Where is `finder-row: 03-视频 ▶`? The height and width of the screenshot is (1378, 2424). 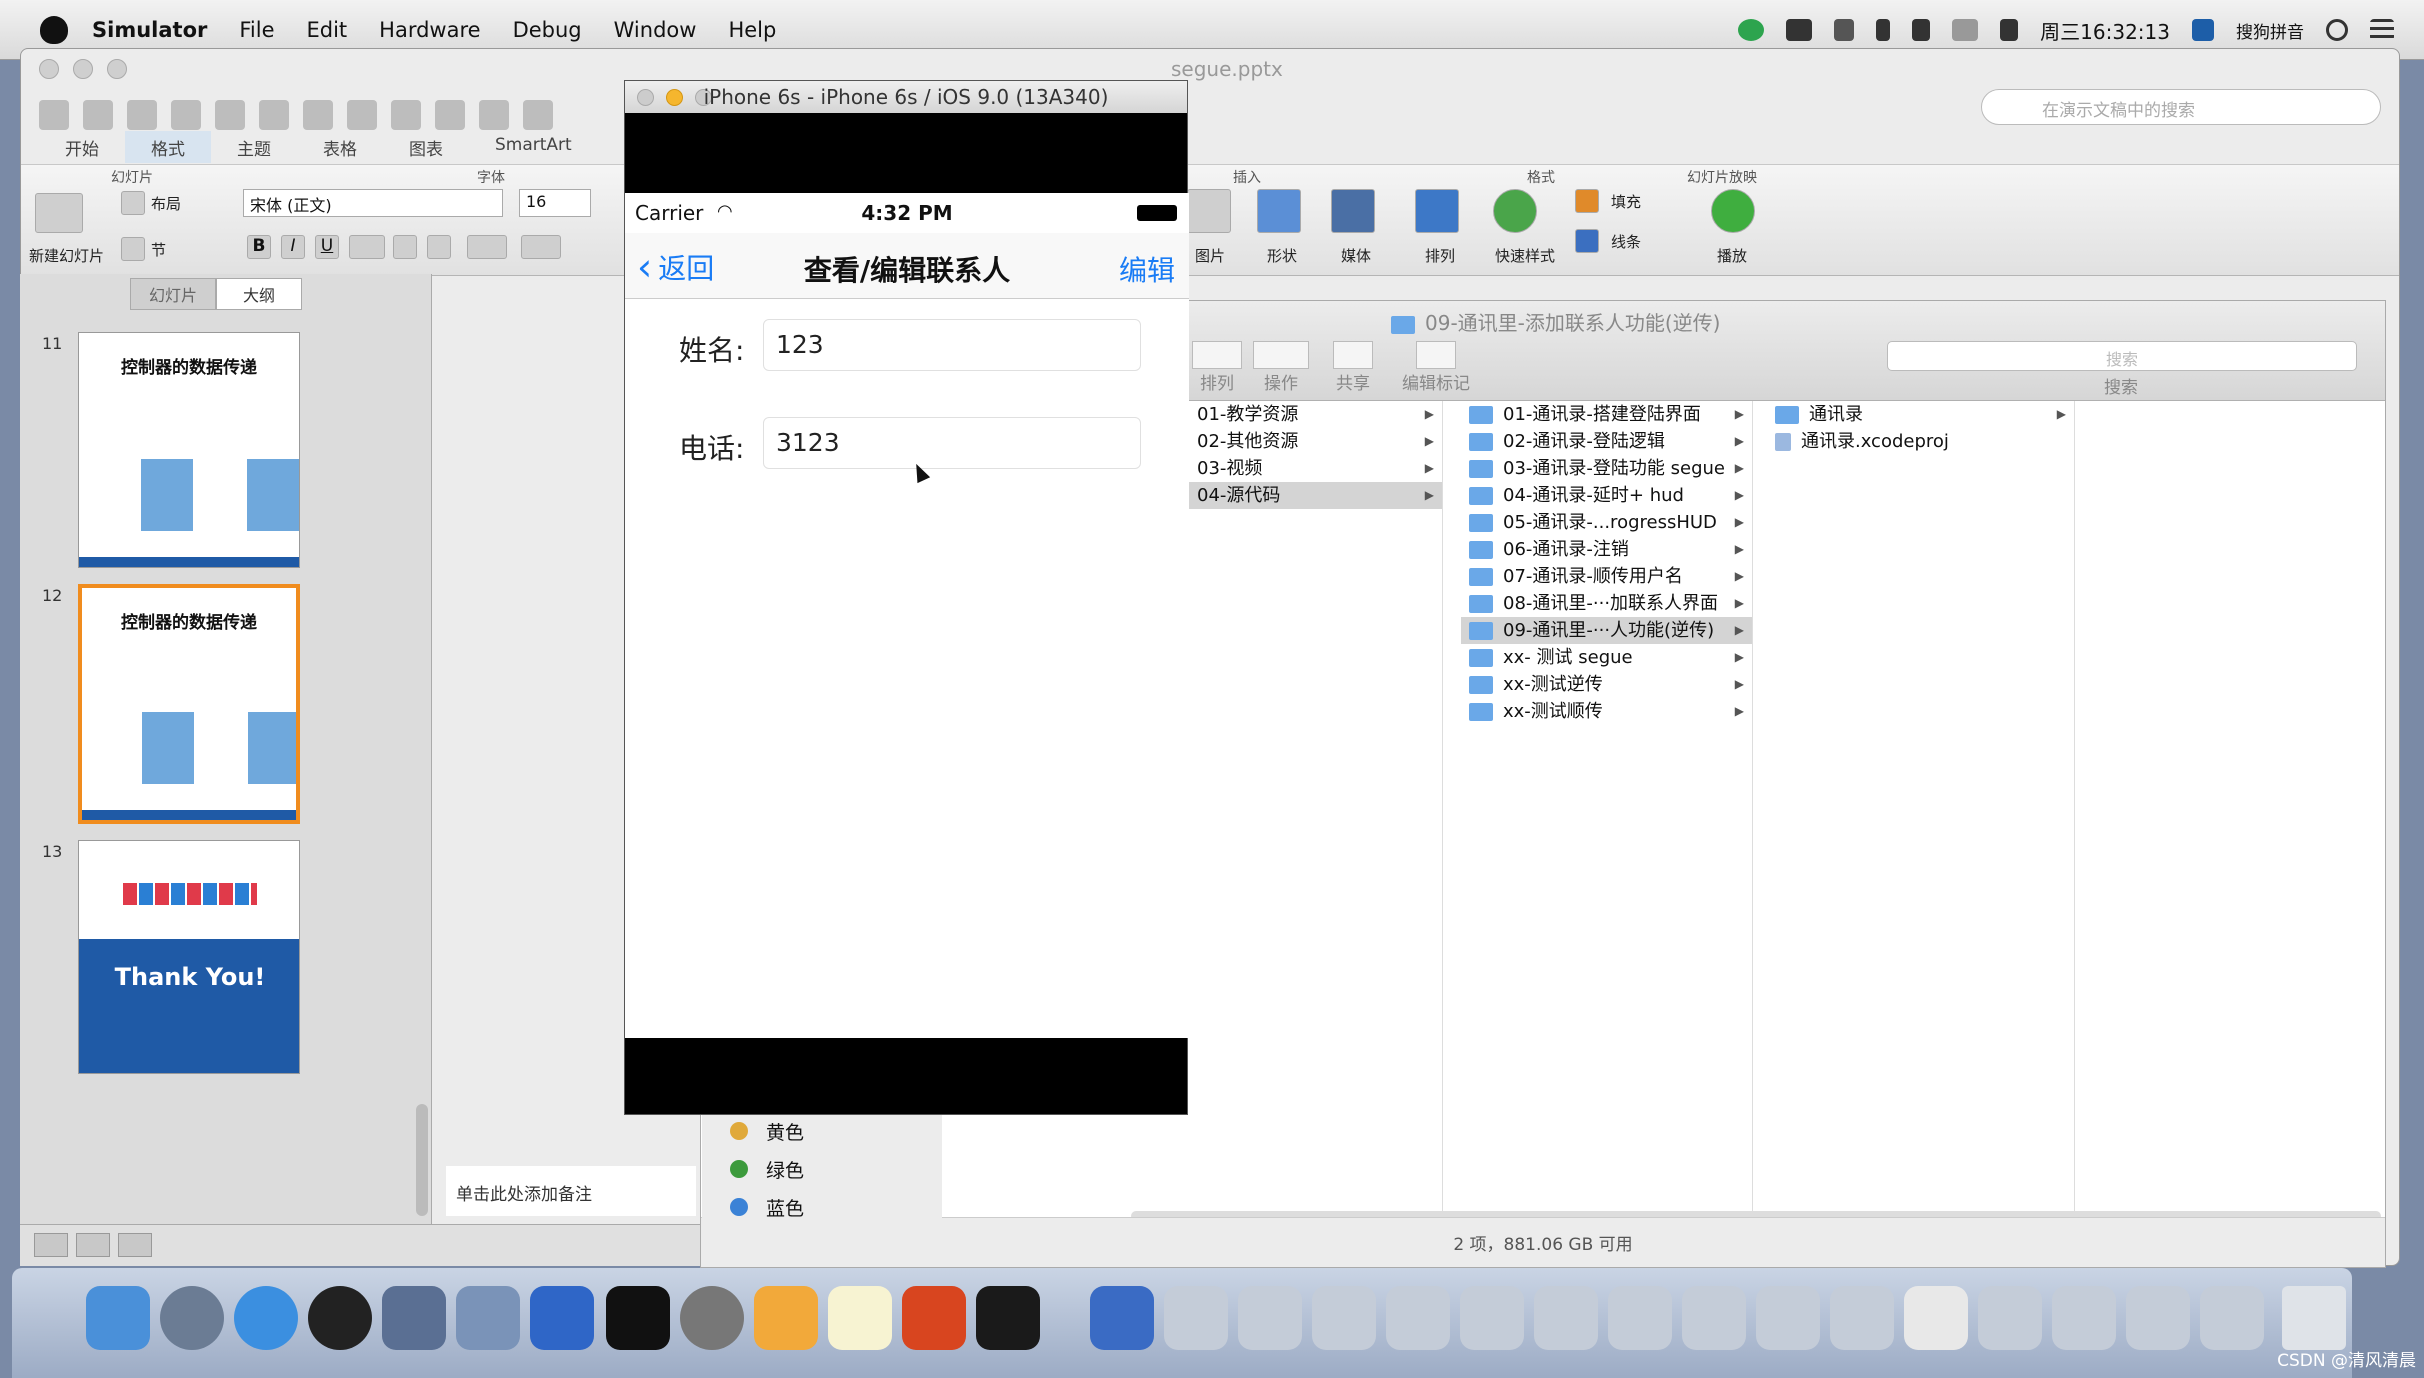
finder-row: 03-视频 ▶ is located at coordinates (1315, 468).